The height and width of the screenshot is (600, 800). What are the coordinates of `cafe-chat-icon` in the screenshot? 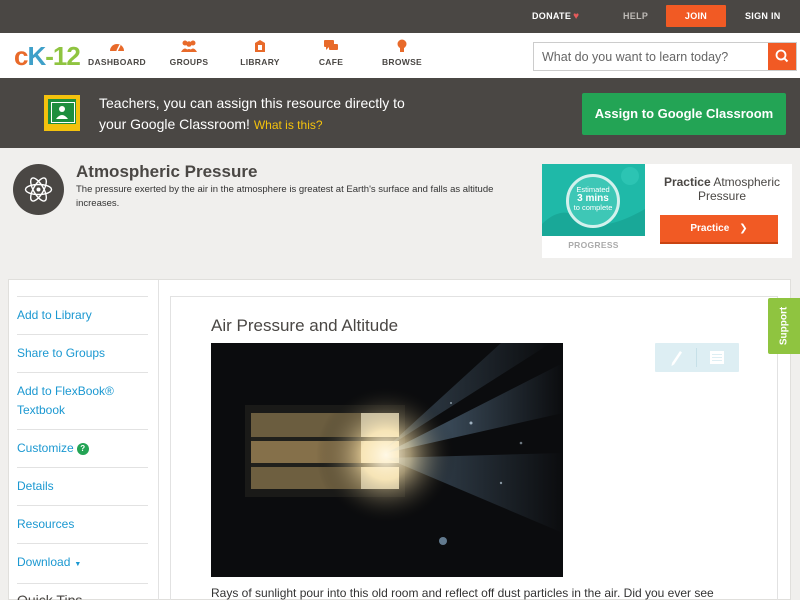 It's located at (331, 45).